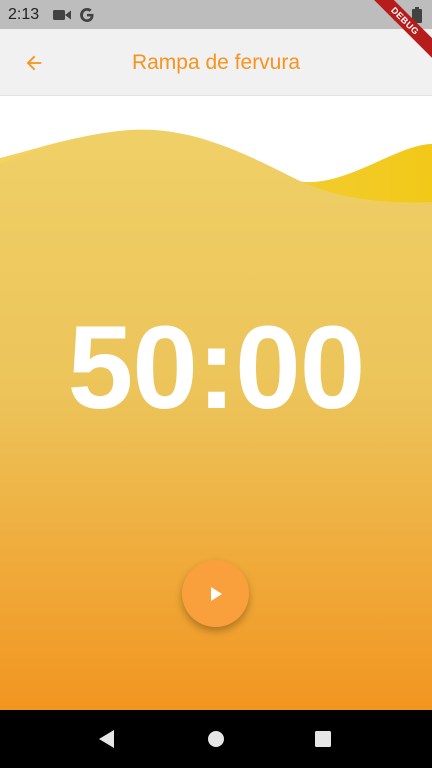  What do you see at coordinates (24, 14) in the screenshot?
I see `status-time: 2:13` at bounding box center [24, 14].